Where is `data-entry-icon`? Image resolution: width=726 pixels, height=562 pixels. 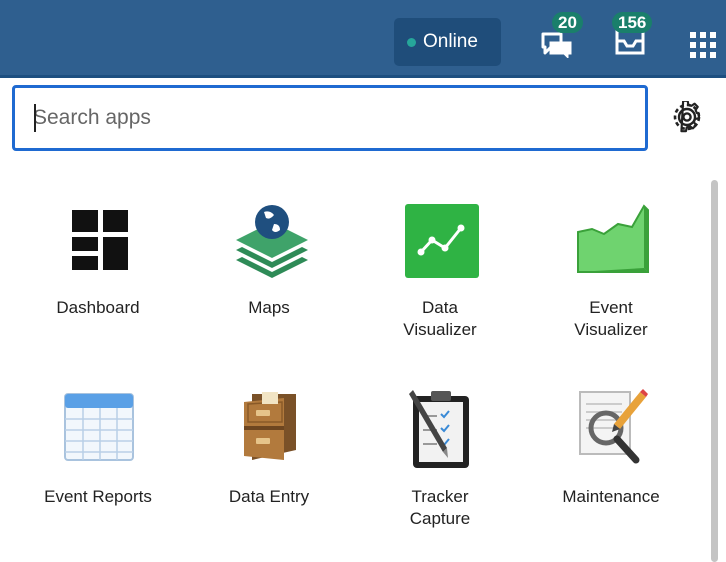
data-entry-icon is located at coordinates (270, 426).